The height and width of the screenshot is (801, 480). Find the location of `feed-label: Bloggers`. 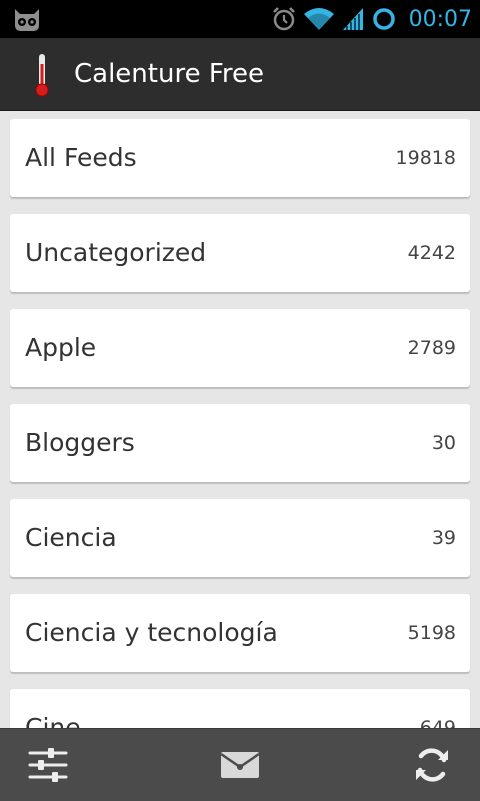

feed-label: Bloggers is located at coordinates (80, 442).